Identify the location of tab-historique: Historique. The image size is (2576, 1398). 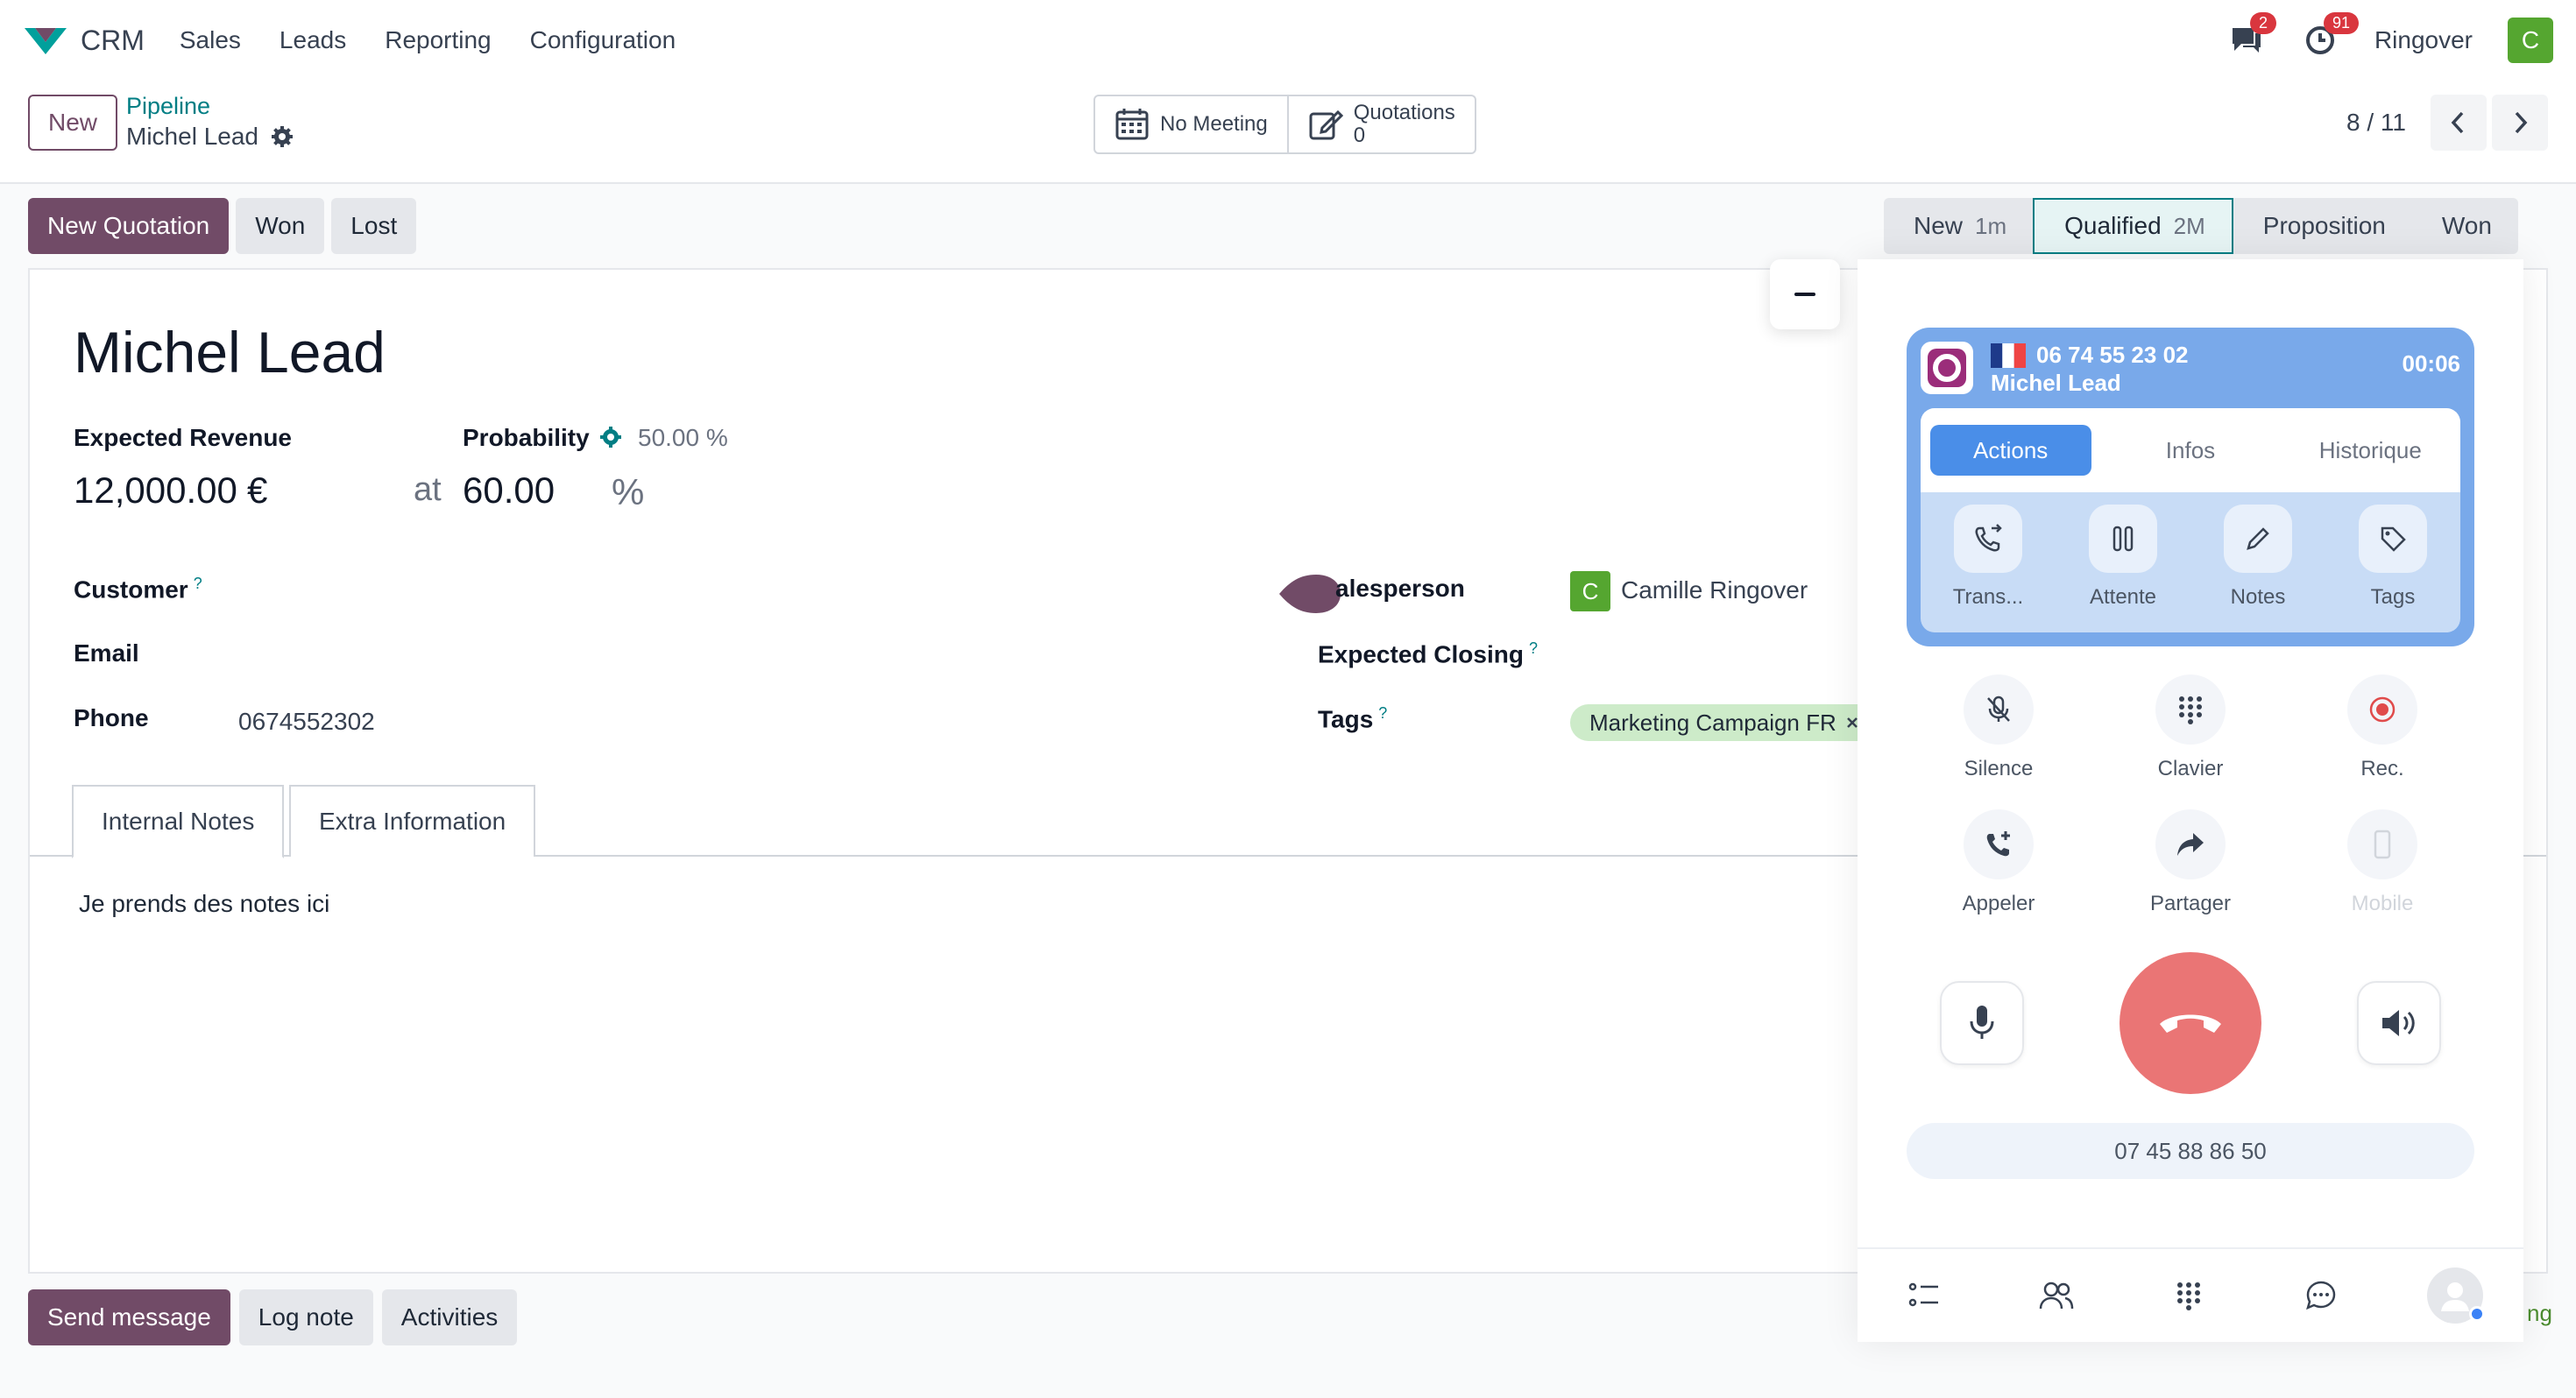
(2370, 450).